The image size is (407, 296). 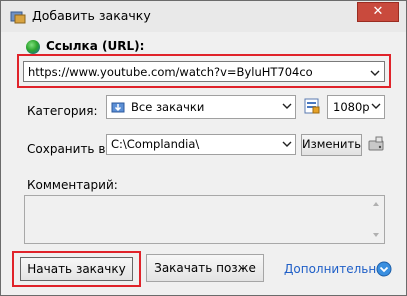 I want to click on globe-icon, so click(x=33, y=47).